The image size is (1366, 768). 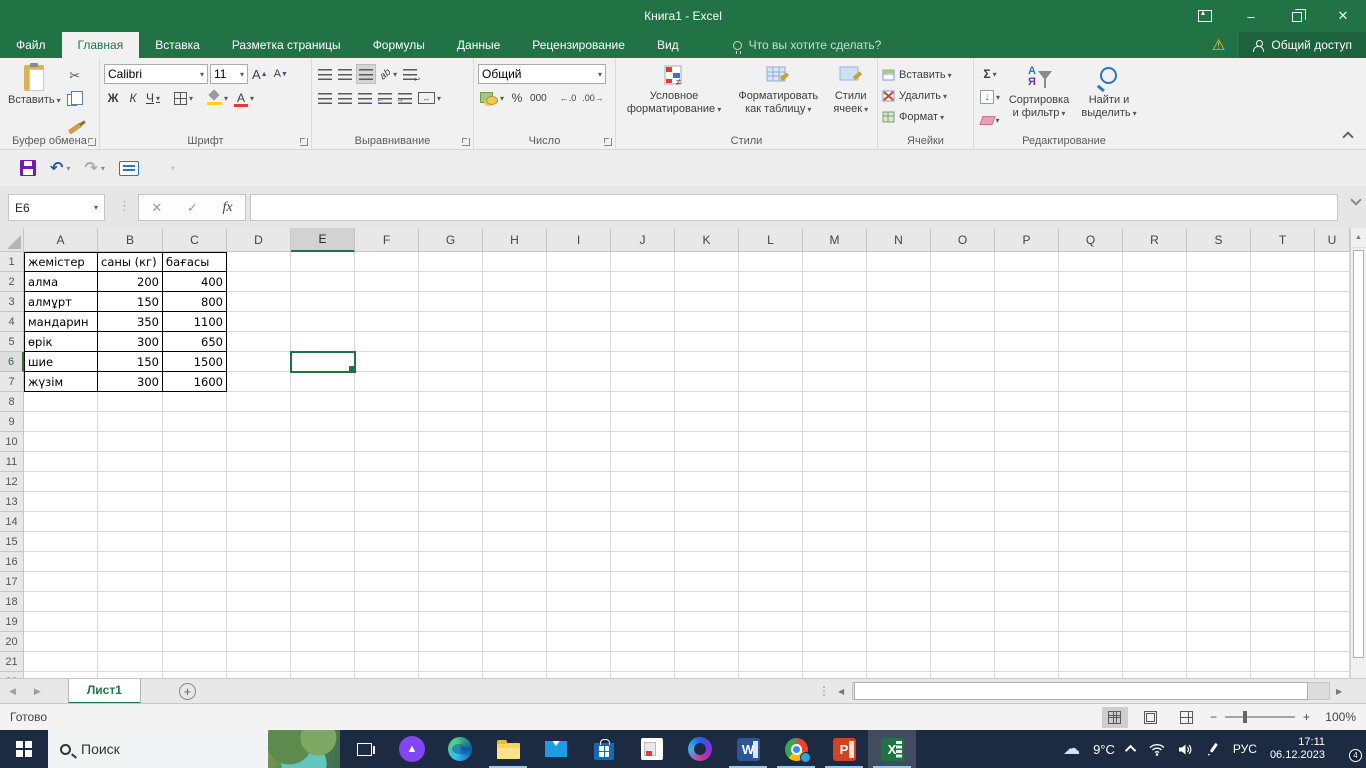 What do you see at coordinates (429, 98) in the screenshot?
I see `merge-center-button: ↔` at bounding box center [429, 98].